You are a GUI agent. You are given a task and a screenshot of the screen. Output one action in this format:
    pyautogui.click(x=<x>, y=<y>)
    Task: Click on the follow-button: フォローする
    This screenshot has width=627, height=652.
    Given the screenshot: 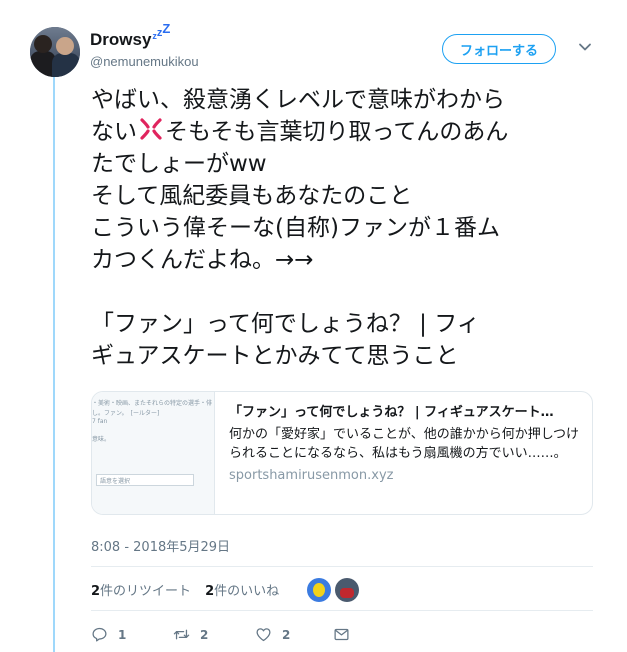 What is the action you would take?
    pyautogui.click(x=499, y=49)
    